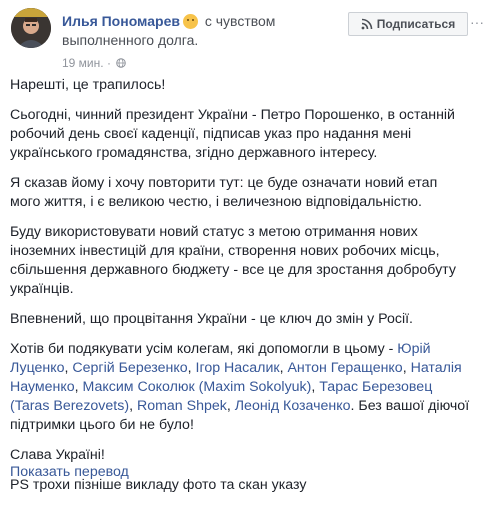  I want to click on tagged-person-link: Сергій Березенко, so click(129, 368).